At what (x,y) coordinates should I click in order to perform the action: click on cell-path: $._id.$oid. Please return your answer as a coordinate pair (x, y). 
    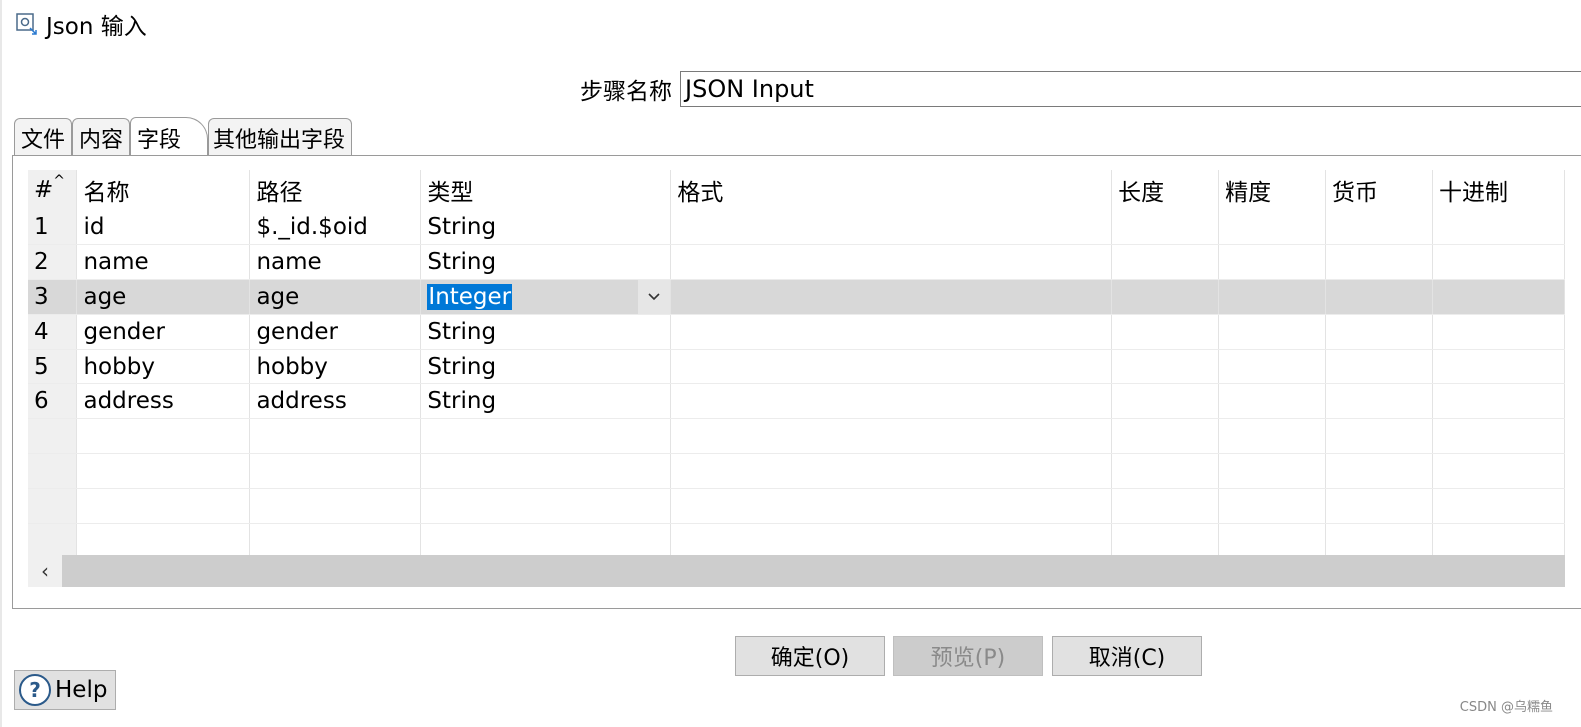
    Looking at the image, I should click on (335, 228).